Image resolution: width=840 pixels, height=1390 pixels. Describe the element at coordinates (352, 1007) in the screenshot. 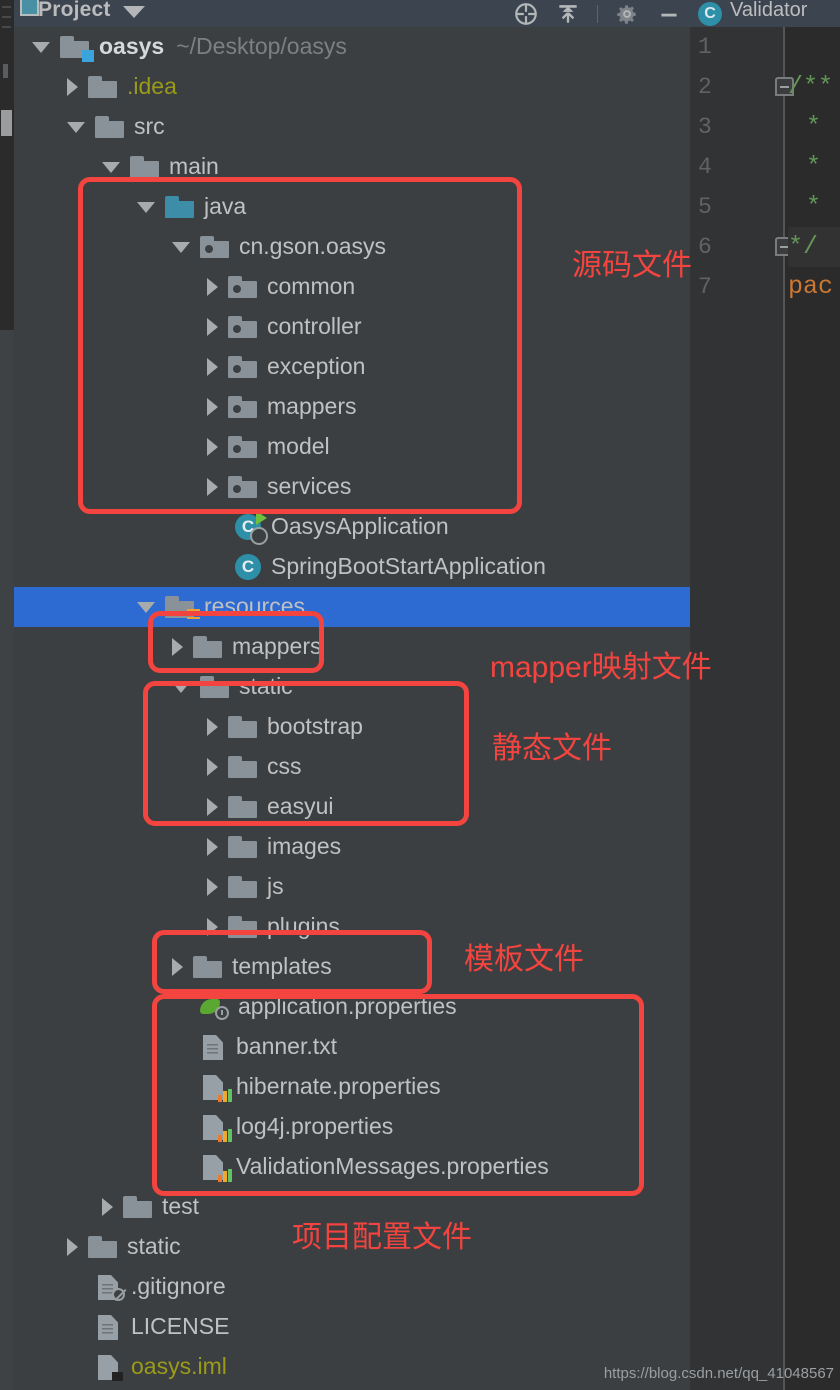

I see `tree-row-application-properties: application.properties` at that location.